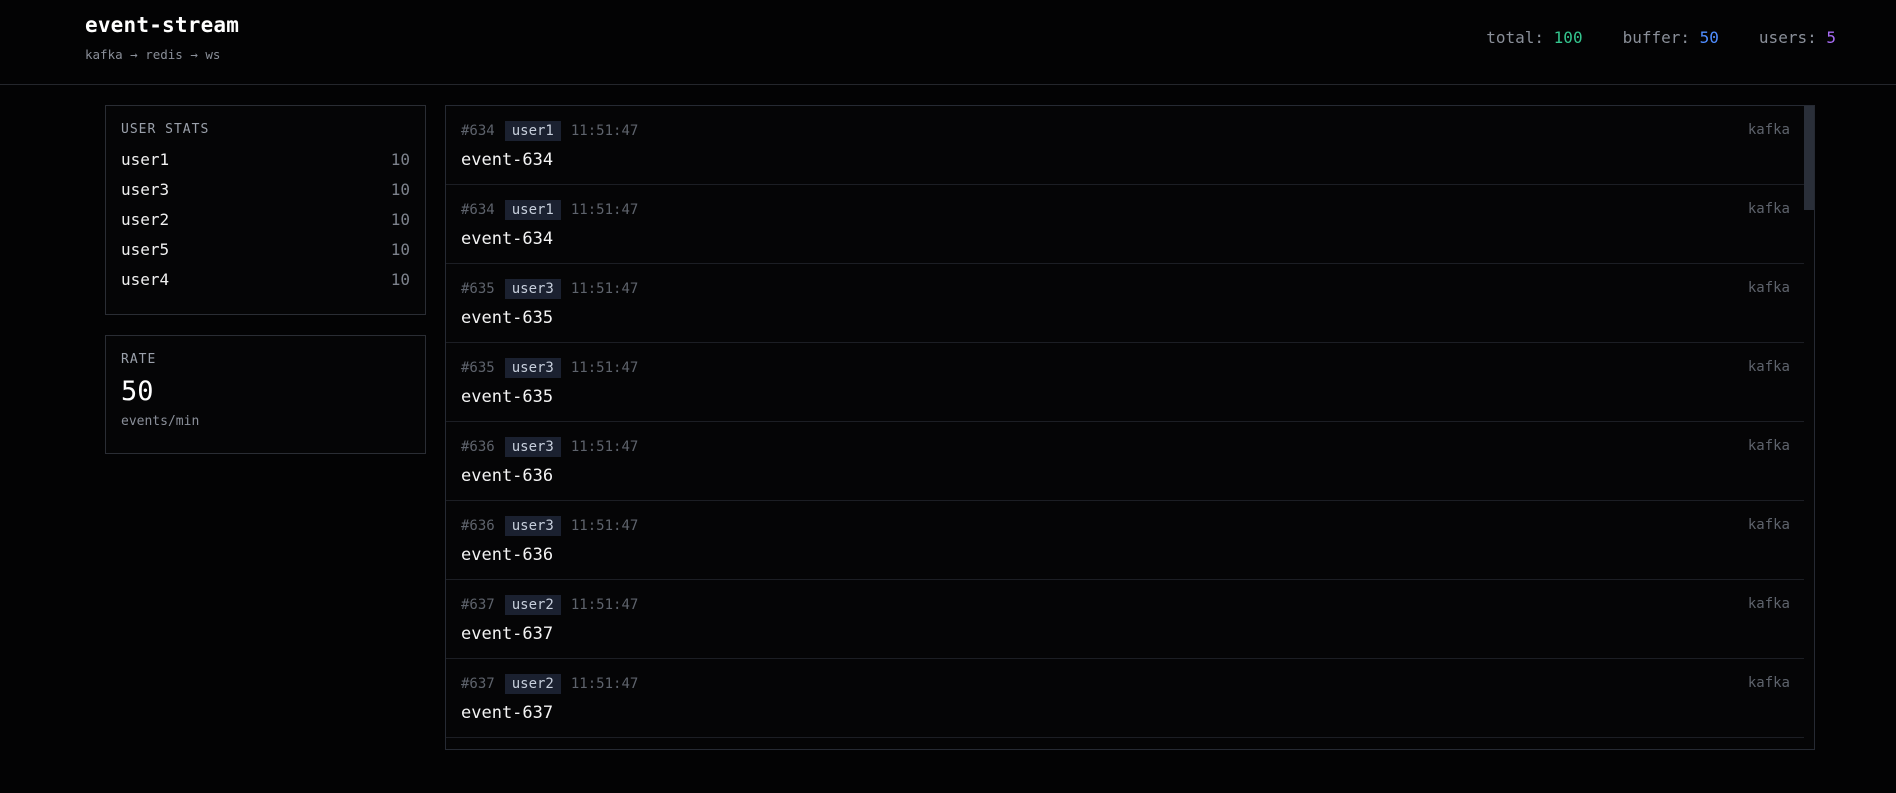 The width and height of the screenshot is (1896, 793). I want to click on stat-users: users: 5, so click(1797, 37).